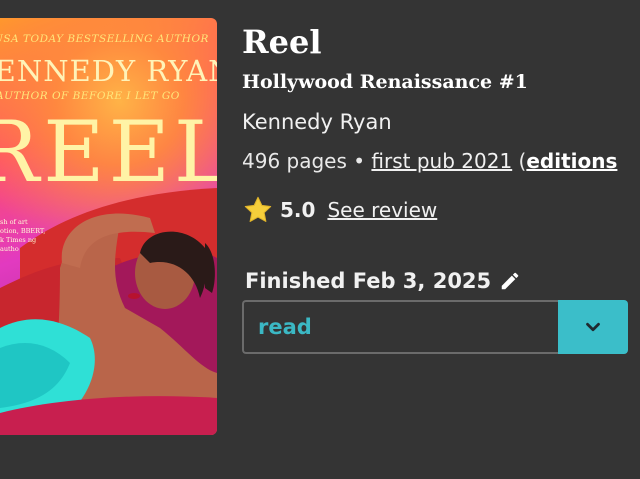 The height and width of the screenshot is (479, 640). I want to click on status-dropdown-button, so click(593, 327).